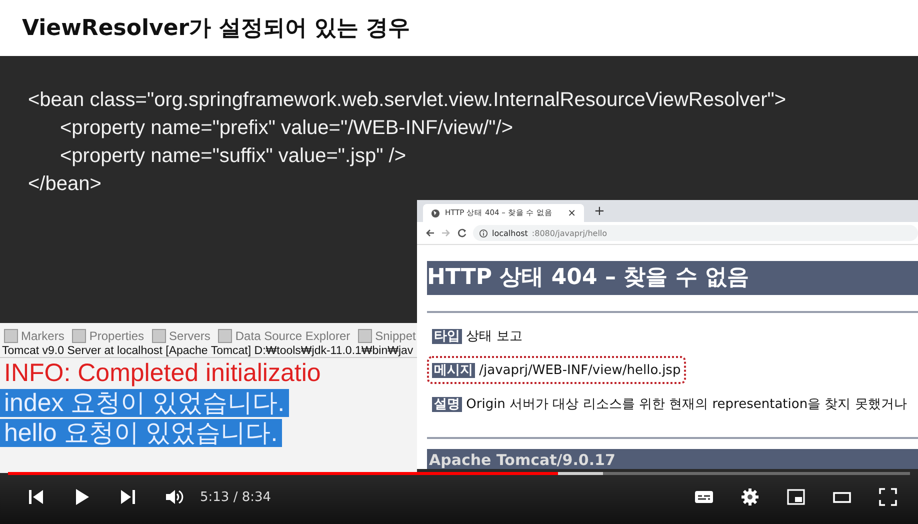 The width and height of the screenshot is (918, 524). I want to click on slide-title: ViewResolver가 설정되어 있는 경우, so click(216, 29).